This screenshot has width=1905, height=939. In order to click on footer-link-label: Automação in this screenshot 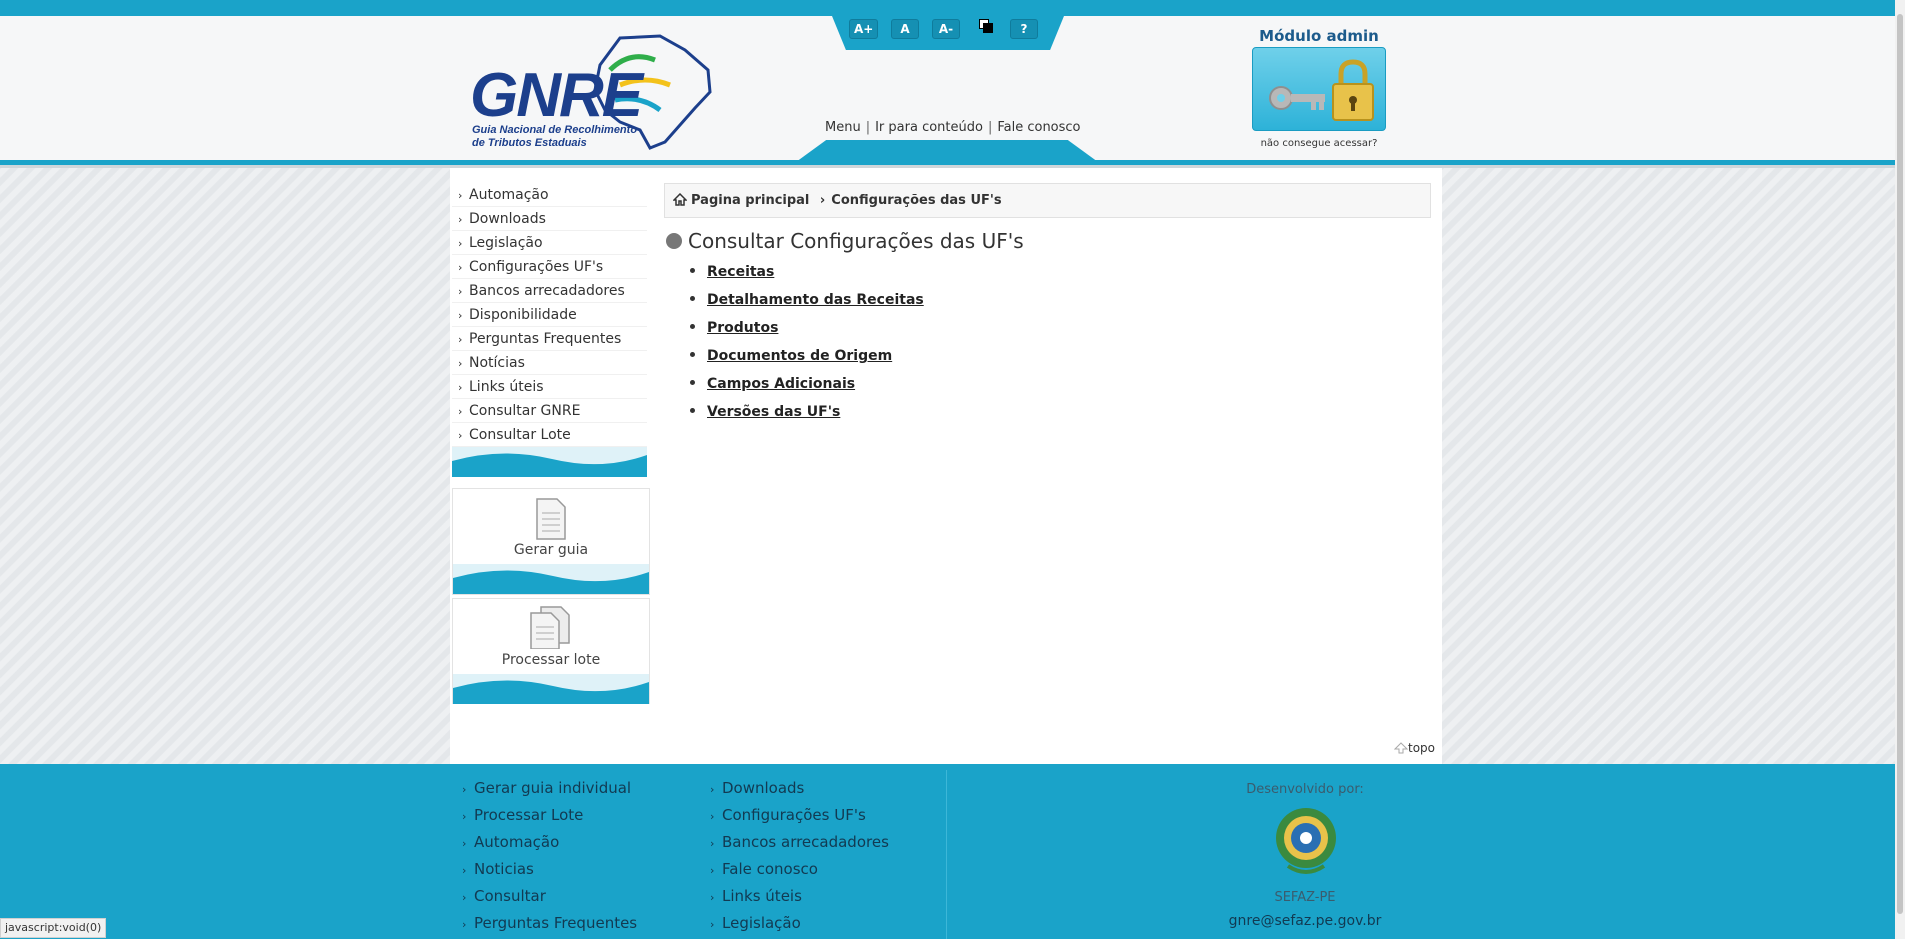, I will do `click(517, 842)`.